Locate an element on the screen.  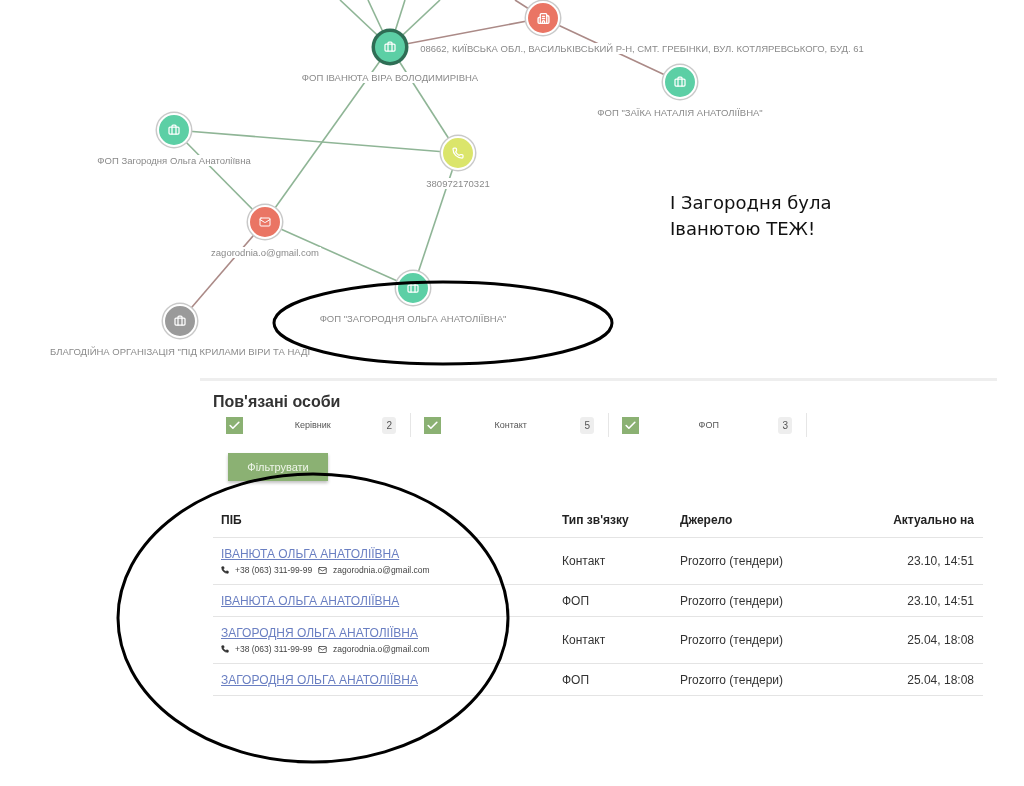
node-label: ФОП Загородня Ольга Анатоліївна is located at coordinates (174, 160).